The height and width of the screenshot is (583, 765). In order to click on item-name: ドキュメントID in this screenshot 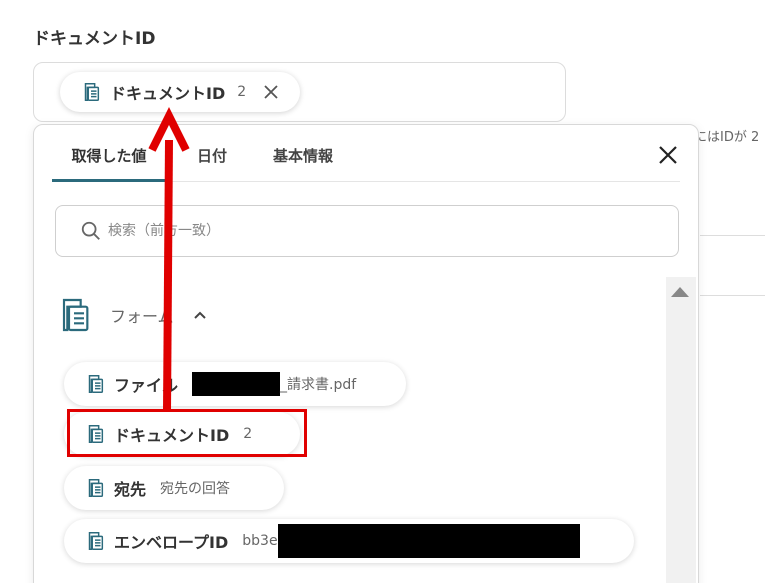, I will do `click(172, 435)`.